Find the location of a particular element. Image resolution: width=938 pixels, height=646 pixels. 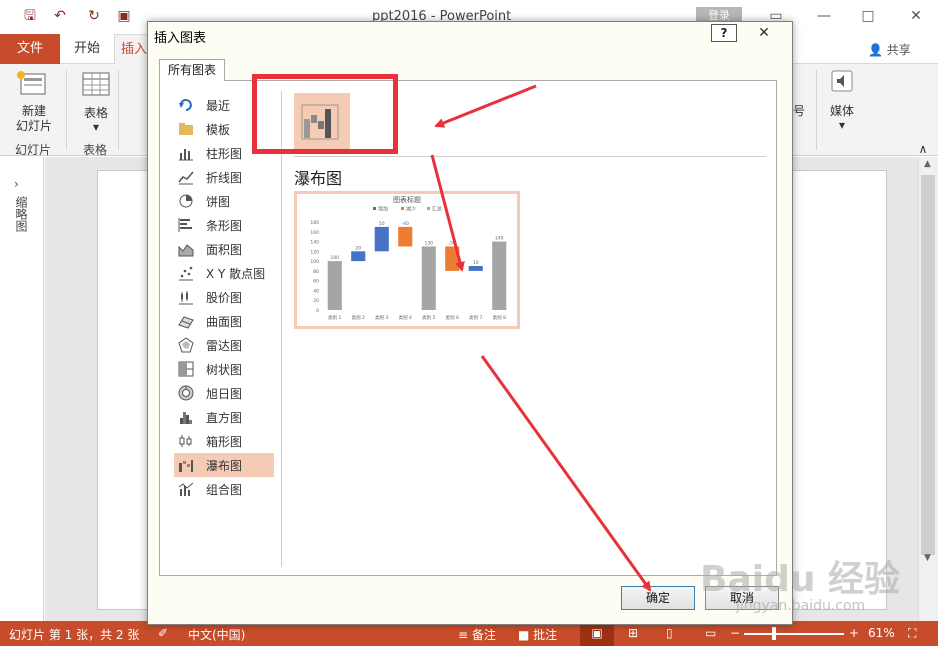

arrow-to-thumbnail is located at coordinates (485, 106).